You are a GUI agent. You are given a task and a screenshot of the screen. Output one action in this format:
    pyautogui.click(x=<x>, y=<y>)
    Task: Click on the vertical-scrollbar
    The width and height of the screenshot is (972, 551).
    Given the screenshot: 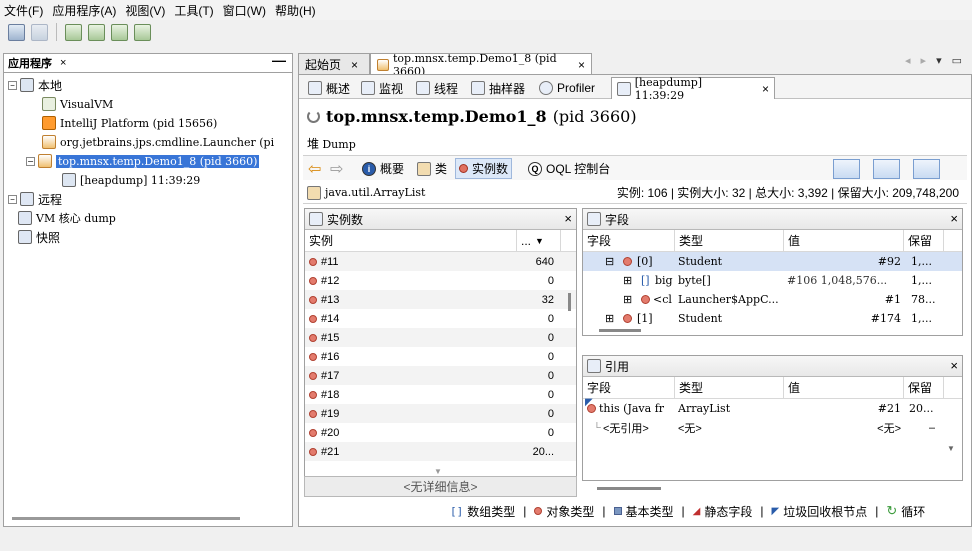 What is the action you would take?
    pyautogui.click(x=569, y=302)
    